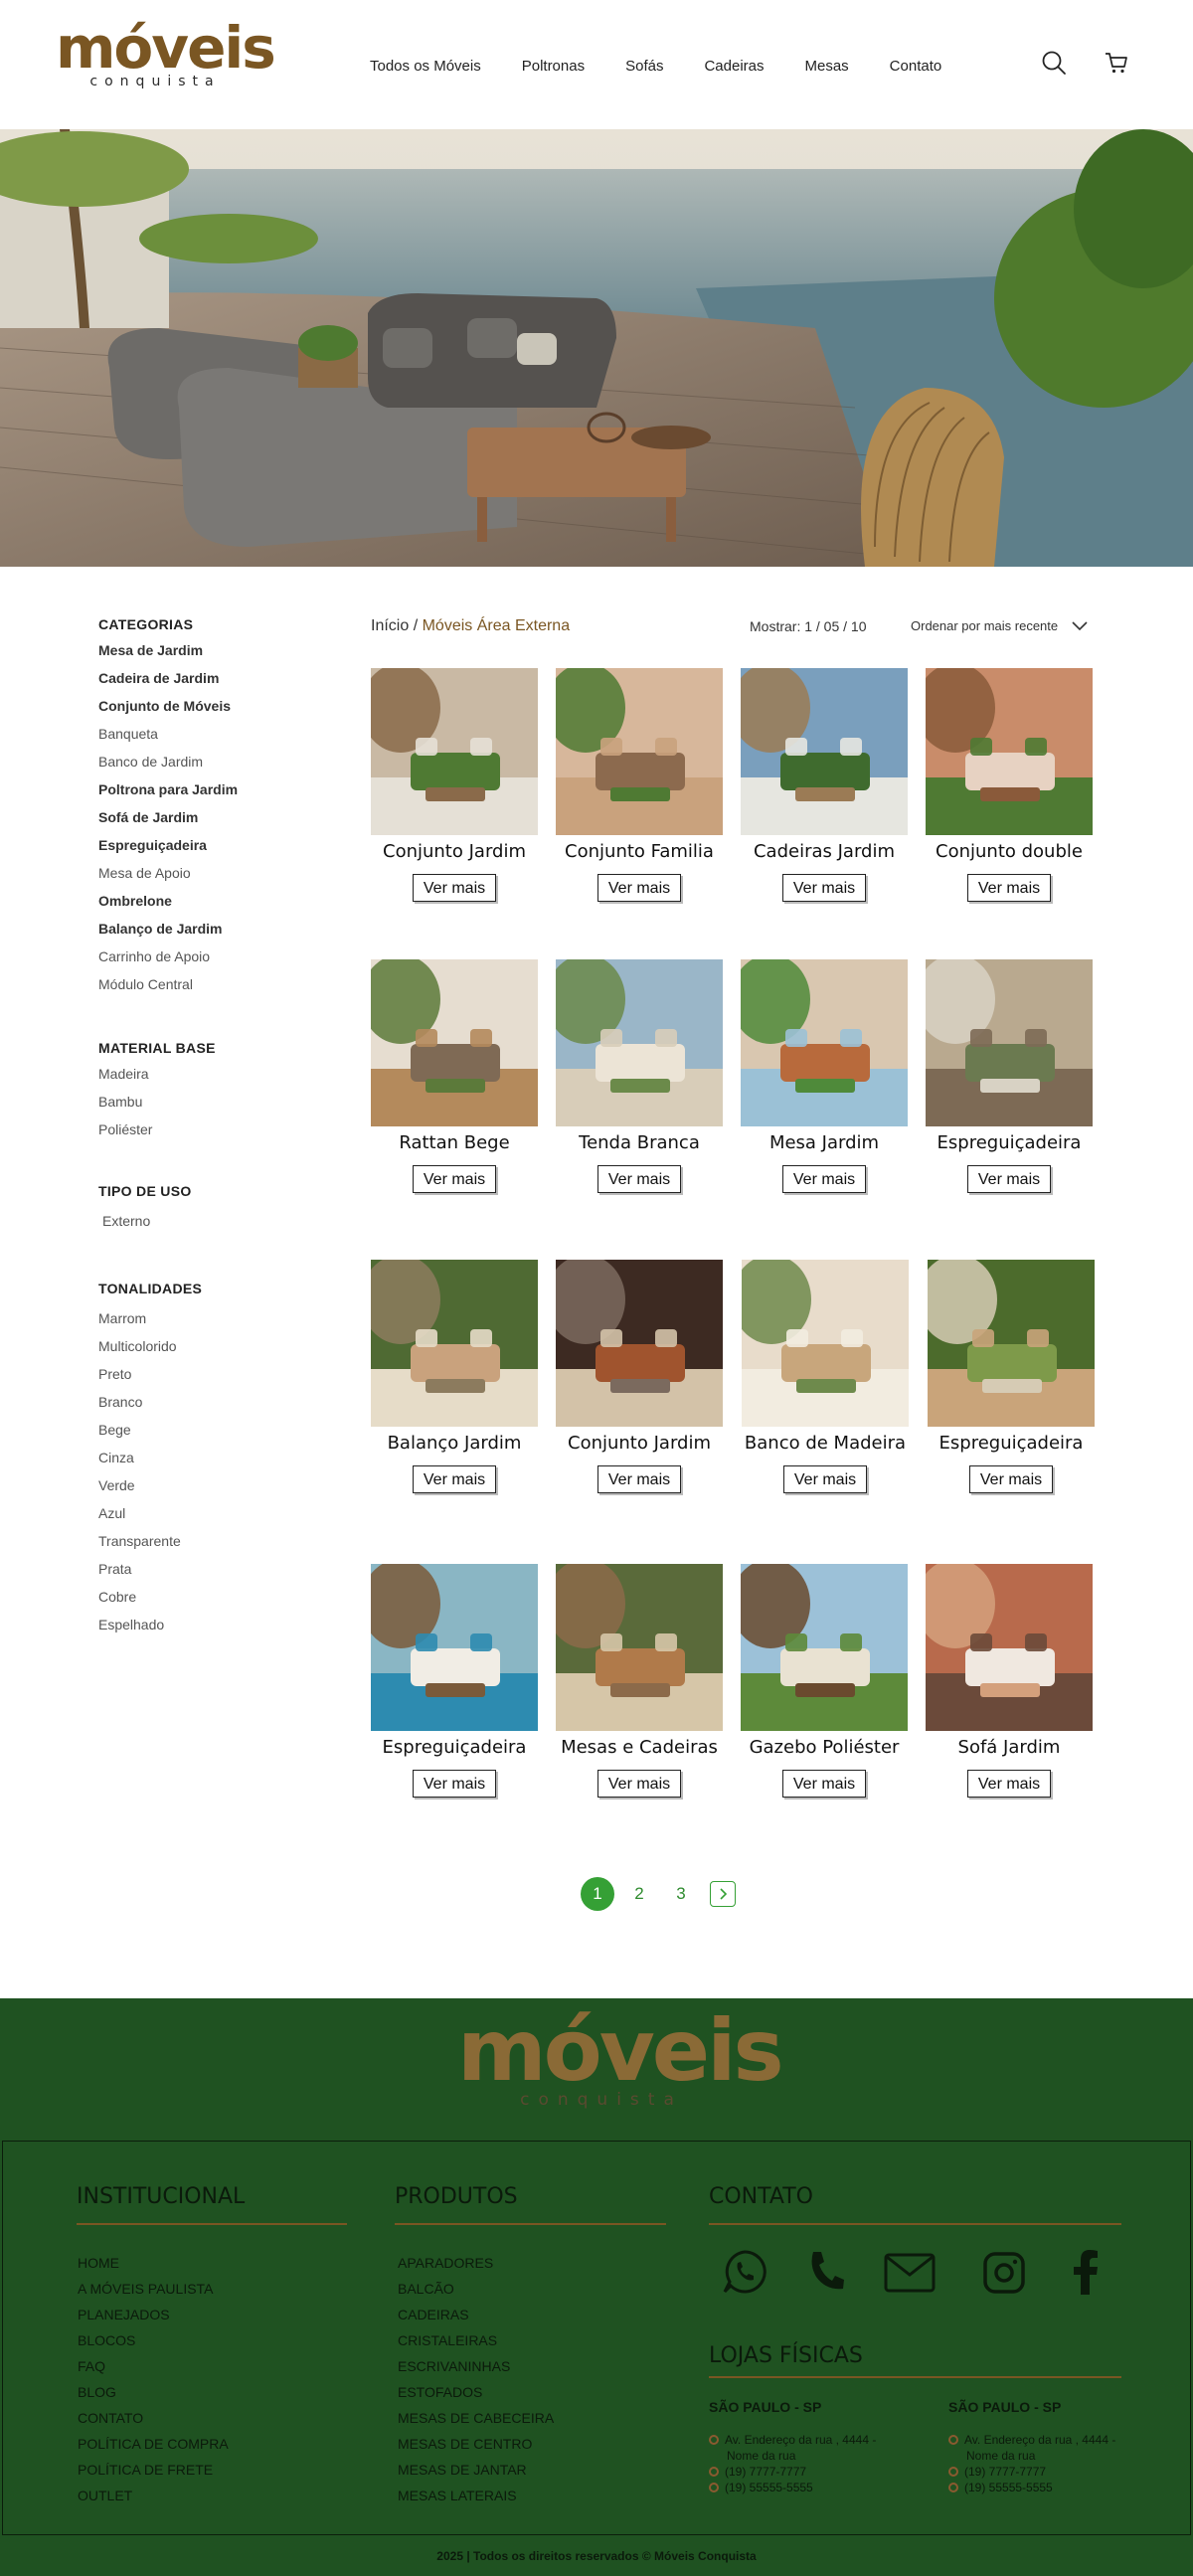 This screenshot has height=2576, width=1193. I want to click on mail-icon, so click(910, 2273).